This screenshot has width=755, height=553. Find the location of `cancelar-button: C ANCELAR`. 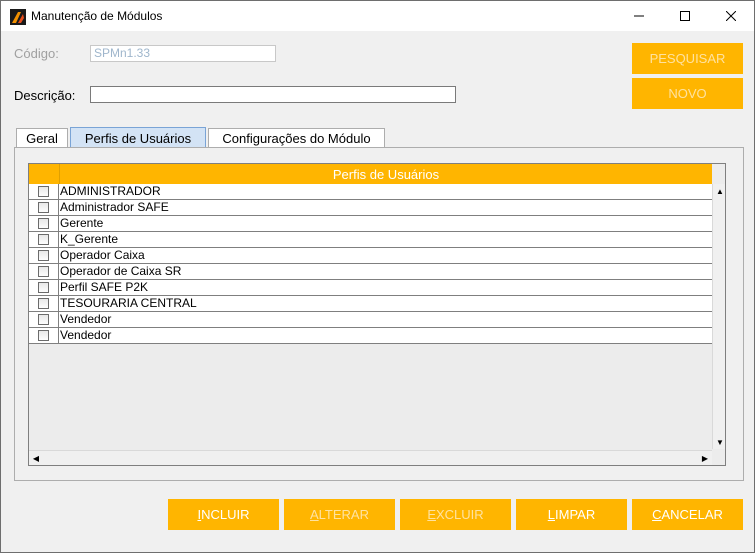

cancelar-button: C ANCELAR is located at coordinates (687, 514).